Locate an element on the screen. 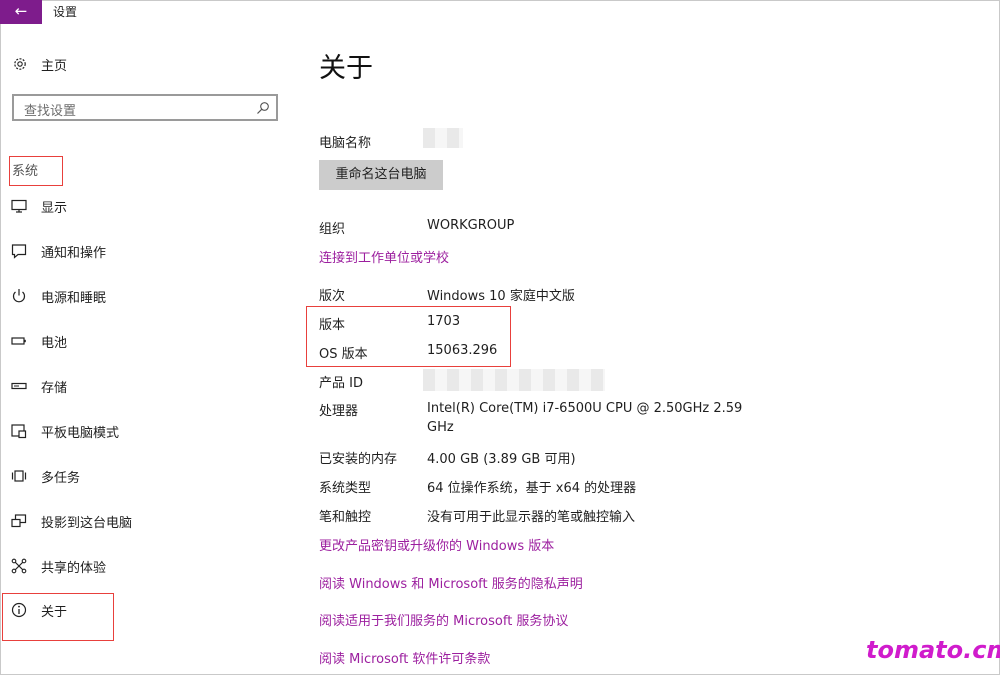 The image size is (1000, 675). sidebar-item-label: 电源和睡眠 is located at coordinates (74, 298).